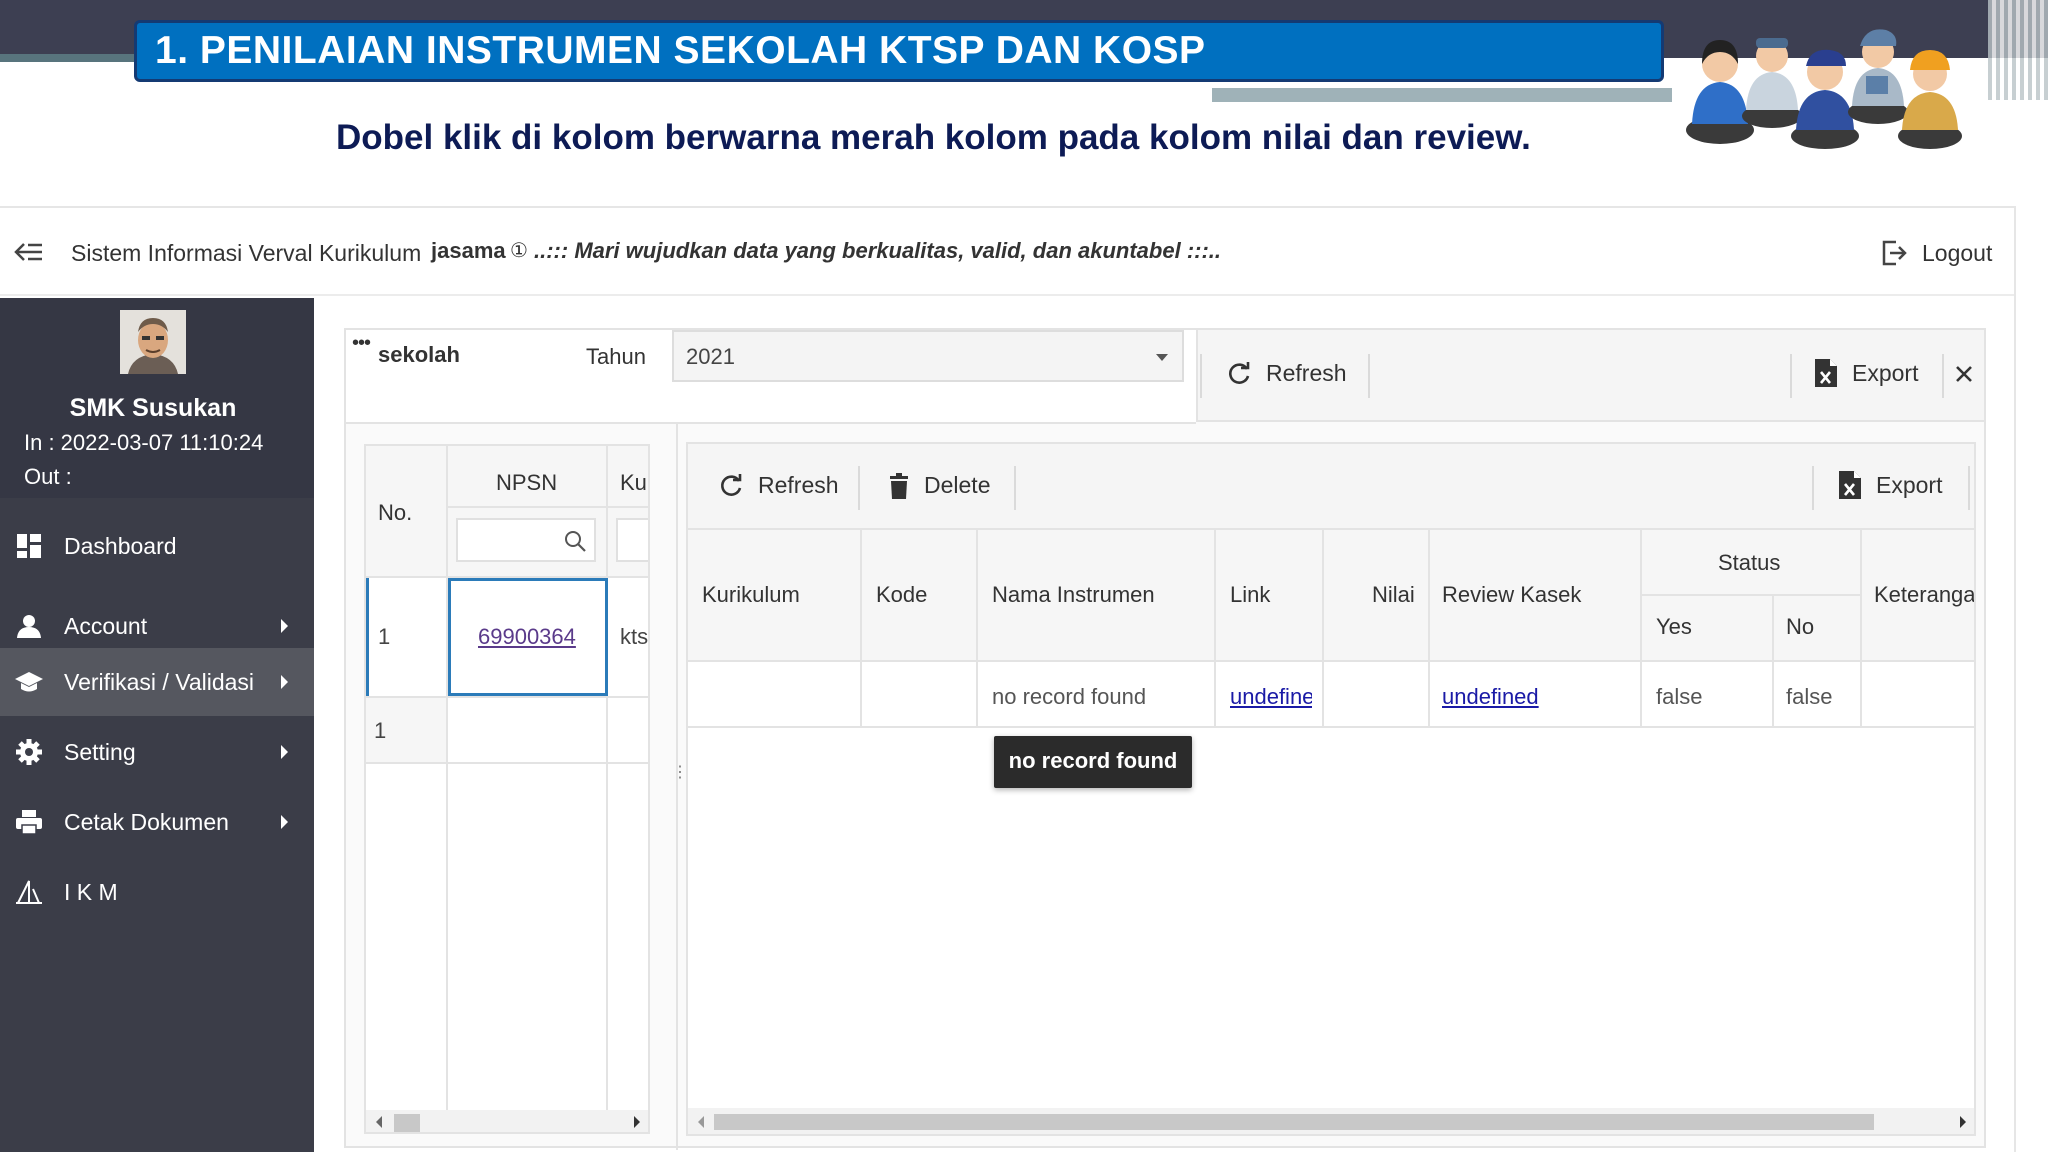 The image size is (2048, 1152). What do you see at coordinates (1826, 373) in the screenshot?
I see `excel-icon` at bounding box center [1826, 373].